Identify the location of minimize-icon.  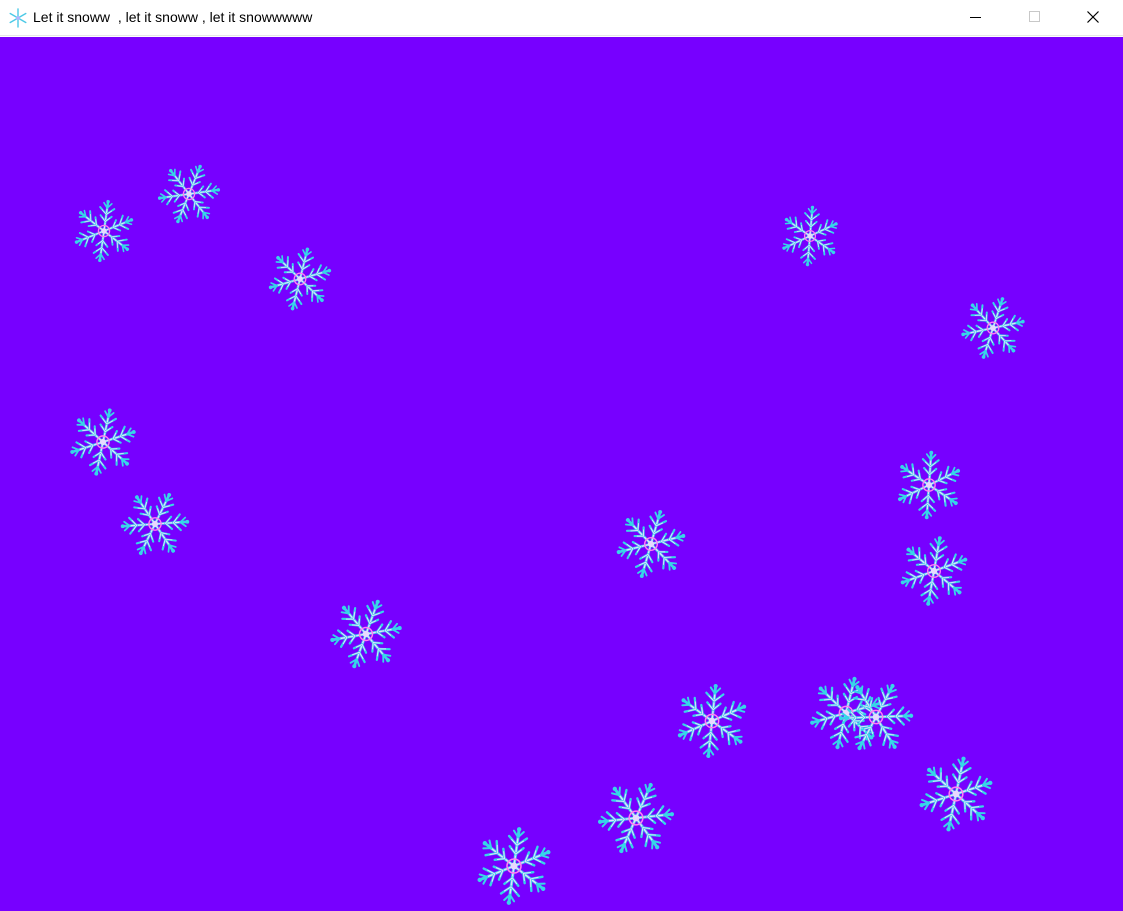
(975, 17).